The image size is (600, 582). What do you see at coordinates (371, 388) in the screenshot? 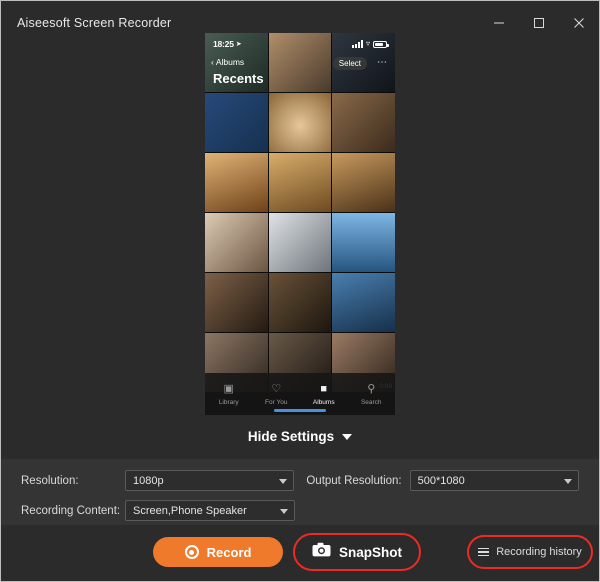
I see `search-icon: ⚲` at bounding box center [371, 388].